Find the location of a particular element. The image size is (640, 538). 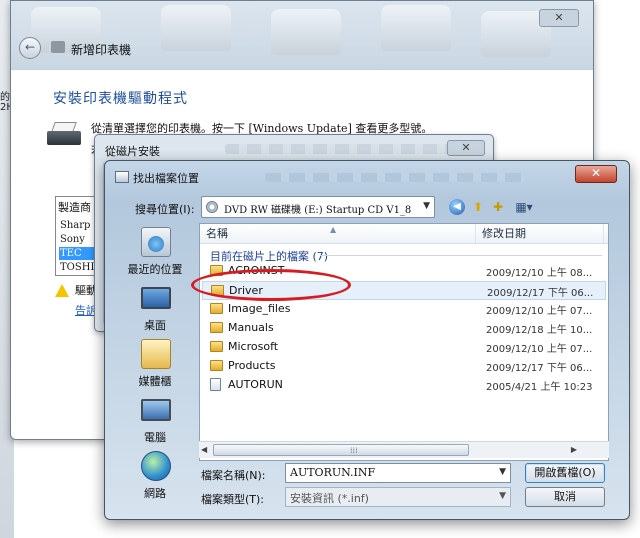

highlight-annotation is located at coordinates (271, 285).